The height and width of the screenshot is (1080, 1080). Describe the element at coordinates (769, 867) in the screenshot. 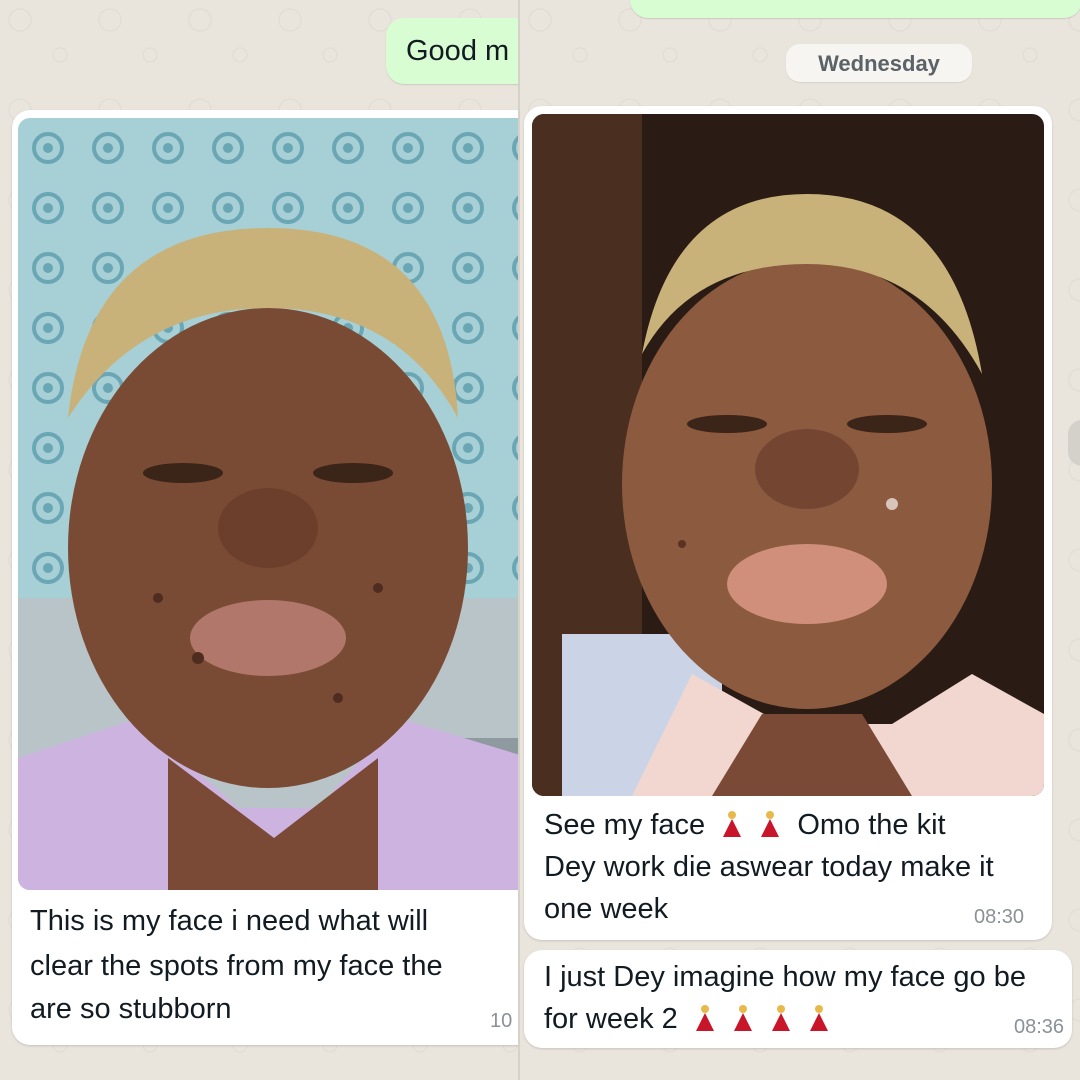

I see `message-line-2: Dey work die aswear today make it` at that location.